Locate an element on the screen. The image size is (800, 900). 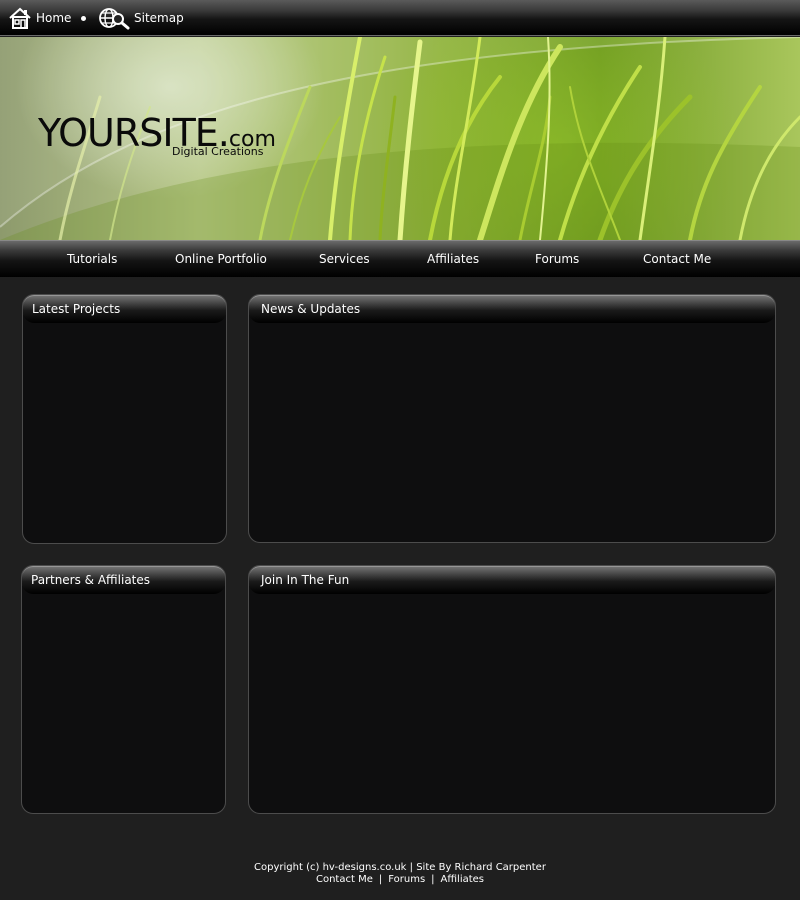
panel-header: News & Updates is located at coordinates (512, 309).